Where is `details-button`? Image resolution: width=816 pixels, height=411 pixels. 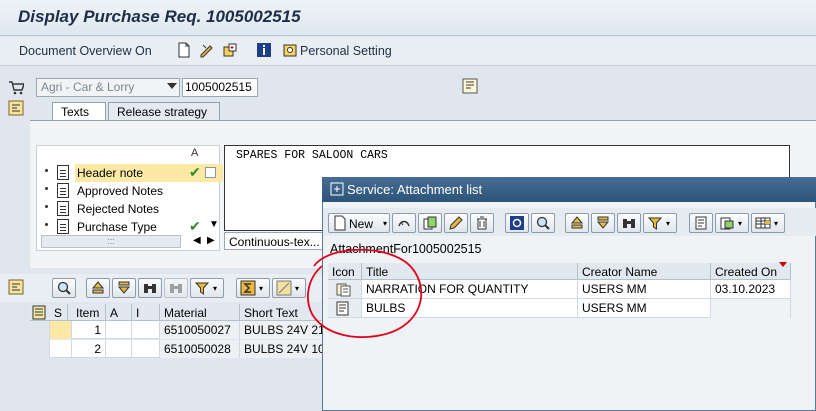 details-button is located at coordinates (64, 288).